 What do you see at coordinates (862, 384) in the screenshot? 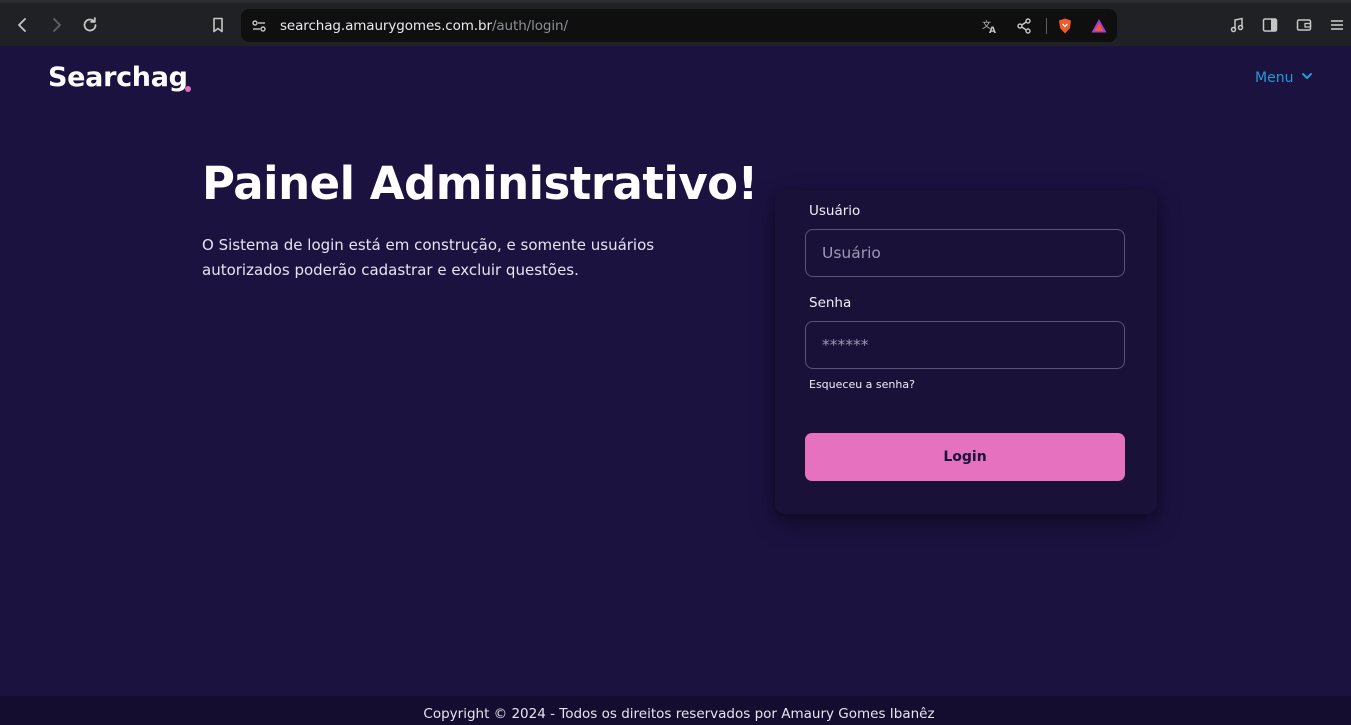
I see `forgot-password-link: Esqueceu a senha?` at bounding box center [862, 384].